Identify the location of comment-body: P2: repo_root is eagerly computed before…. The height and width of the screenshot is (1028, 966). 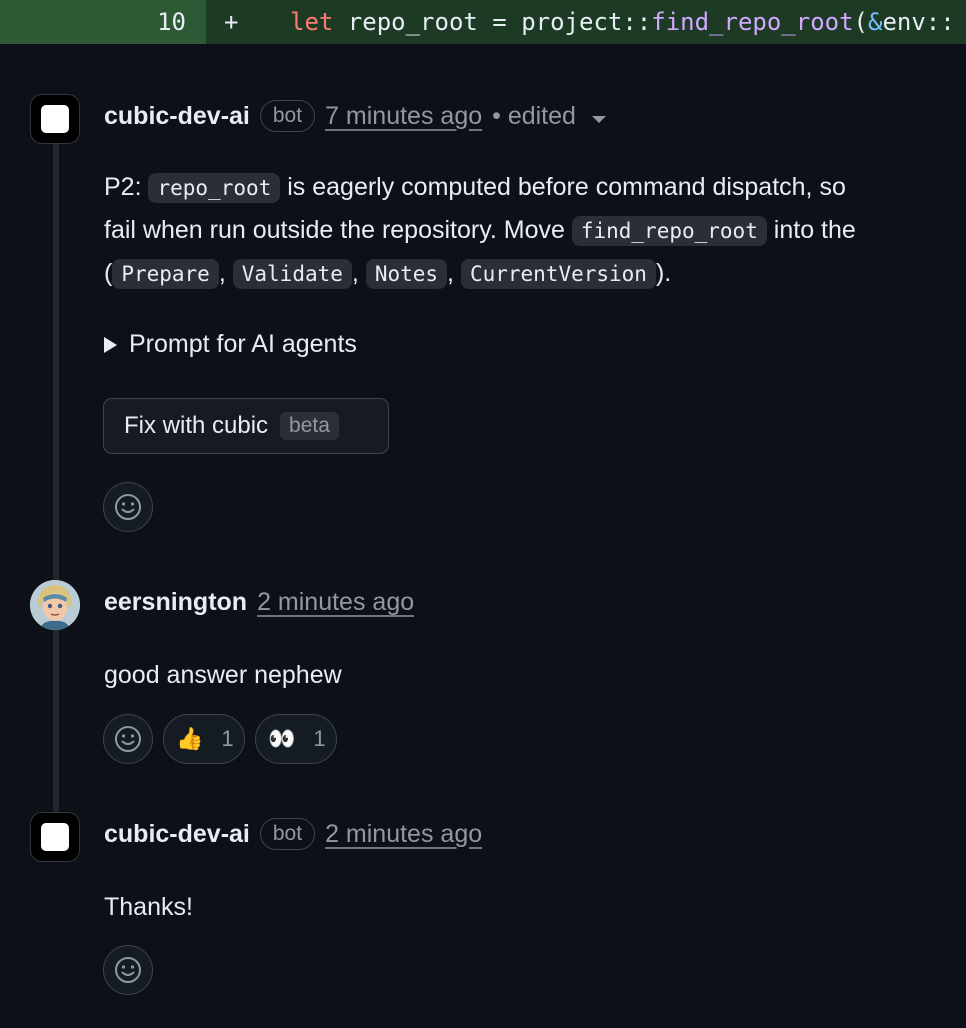
(480, 230).